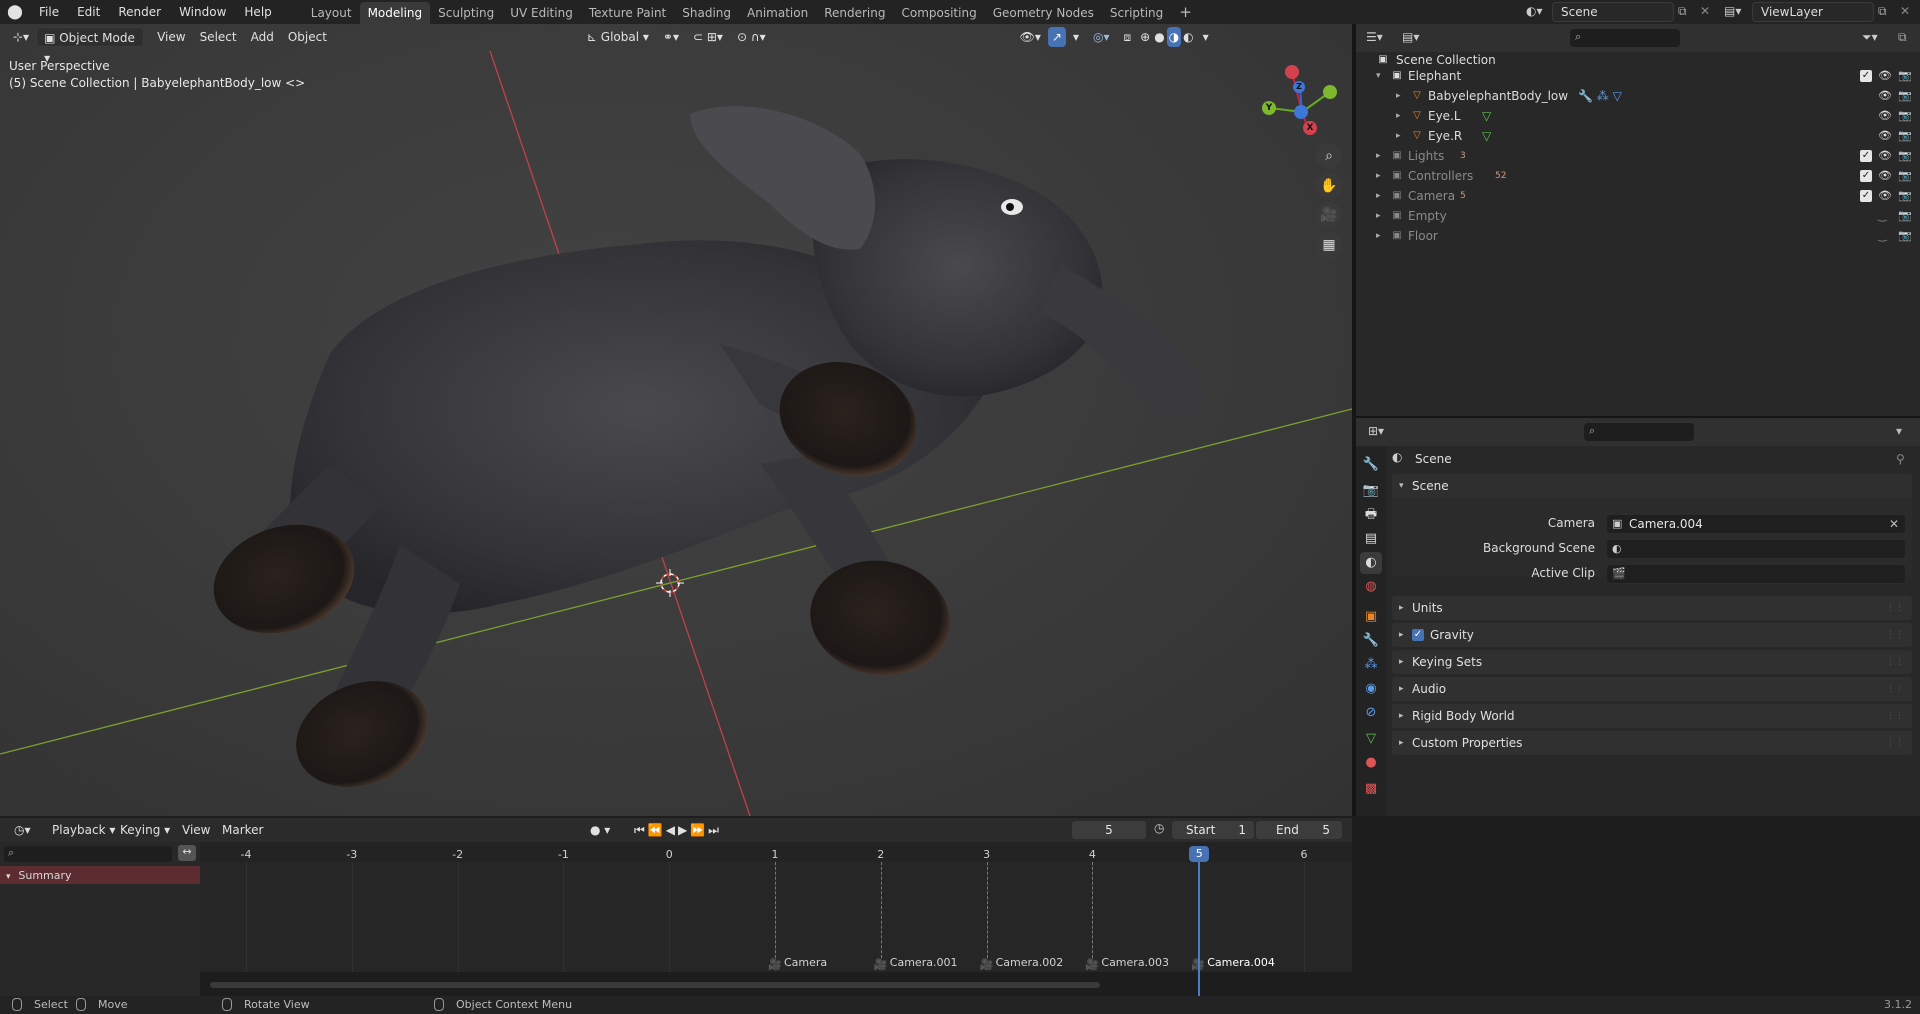 Image resolution: width=1920 pixels, height=1014 pixels. Describe the element at coordinates (1638, 176) in the screenshot. I see `outliner-row: ▸ ▣ Controllers 52 ✓ 👁 📷` at that location.